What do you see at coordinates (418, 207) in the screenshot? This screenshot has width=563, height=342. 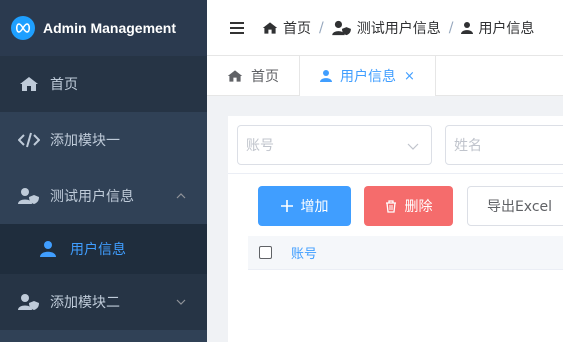 I see `delete-button-label: 删除` at bounding box center [418, 207].